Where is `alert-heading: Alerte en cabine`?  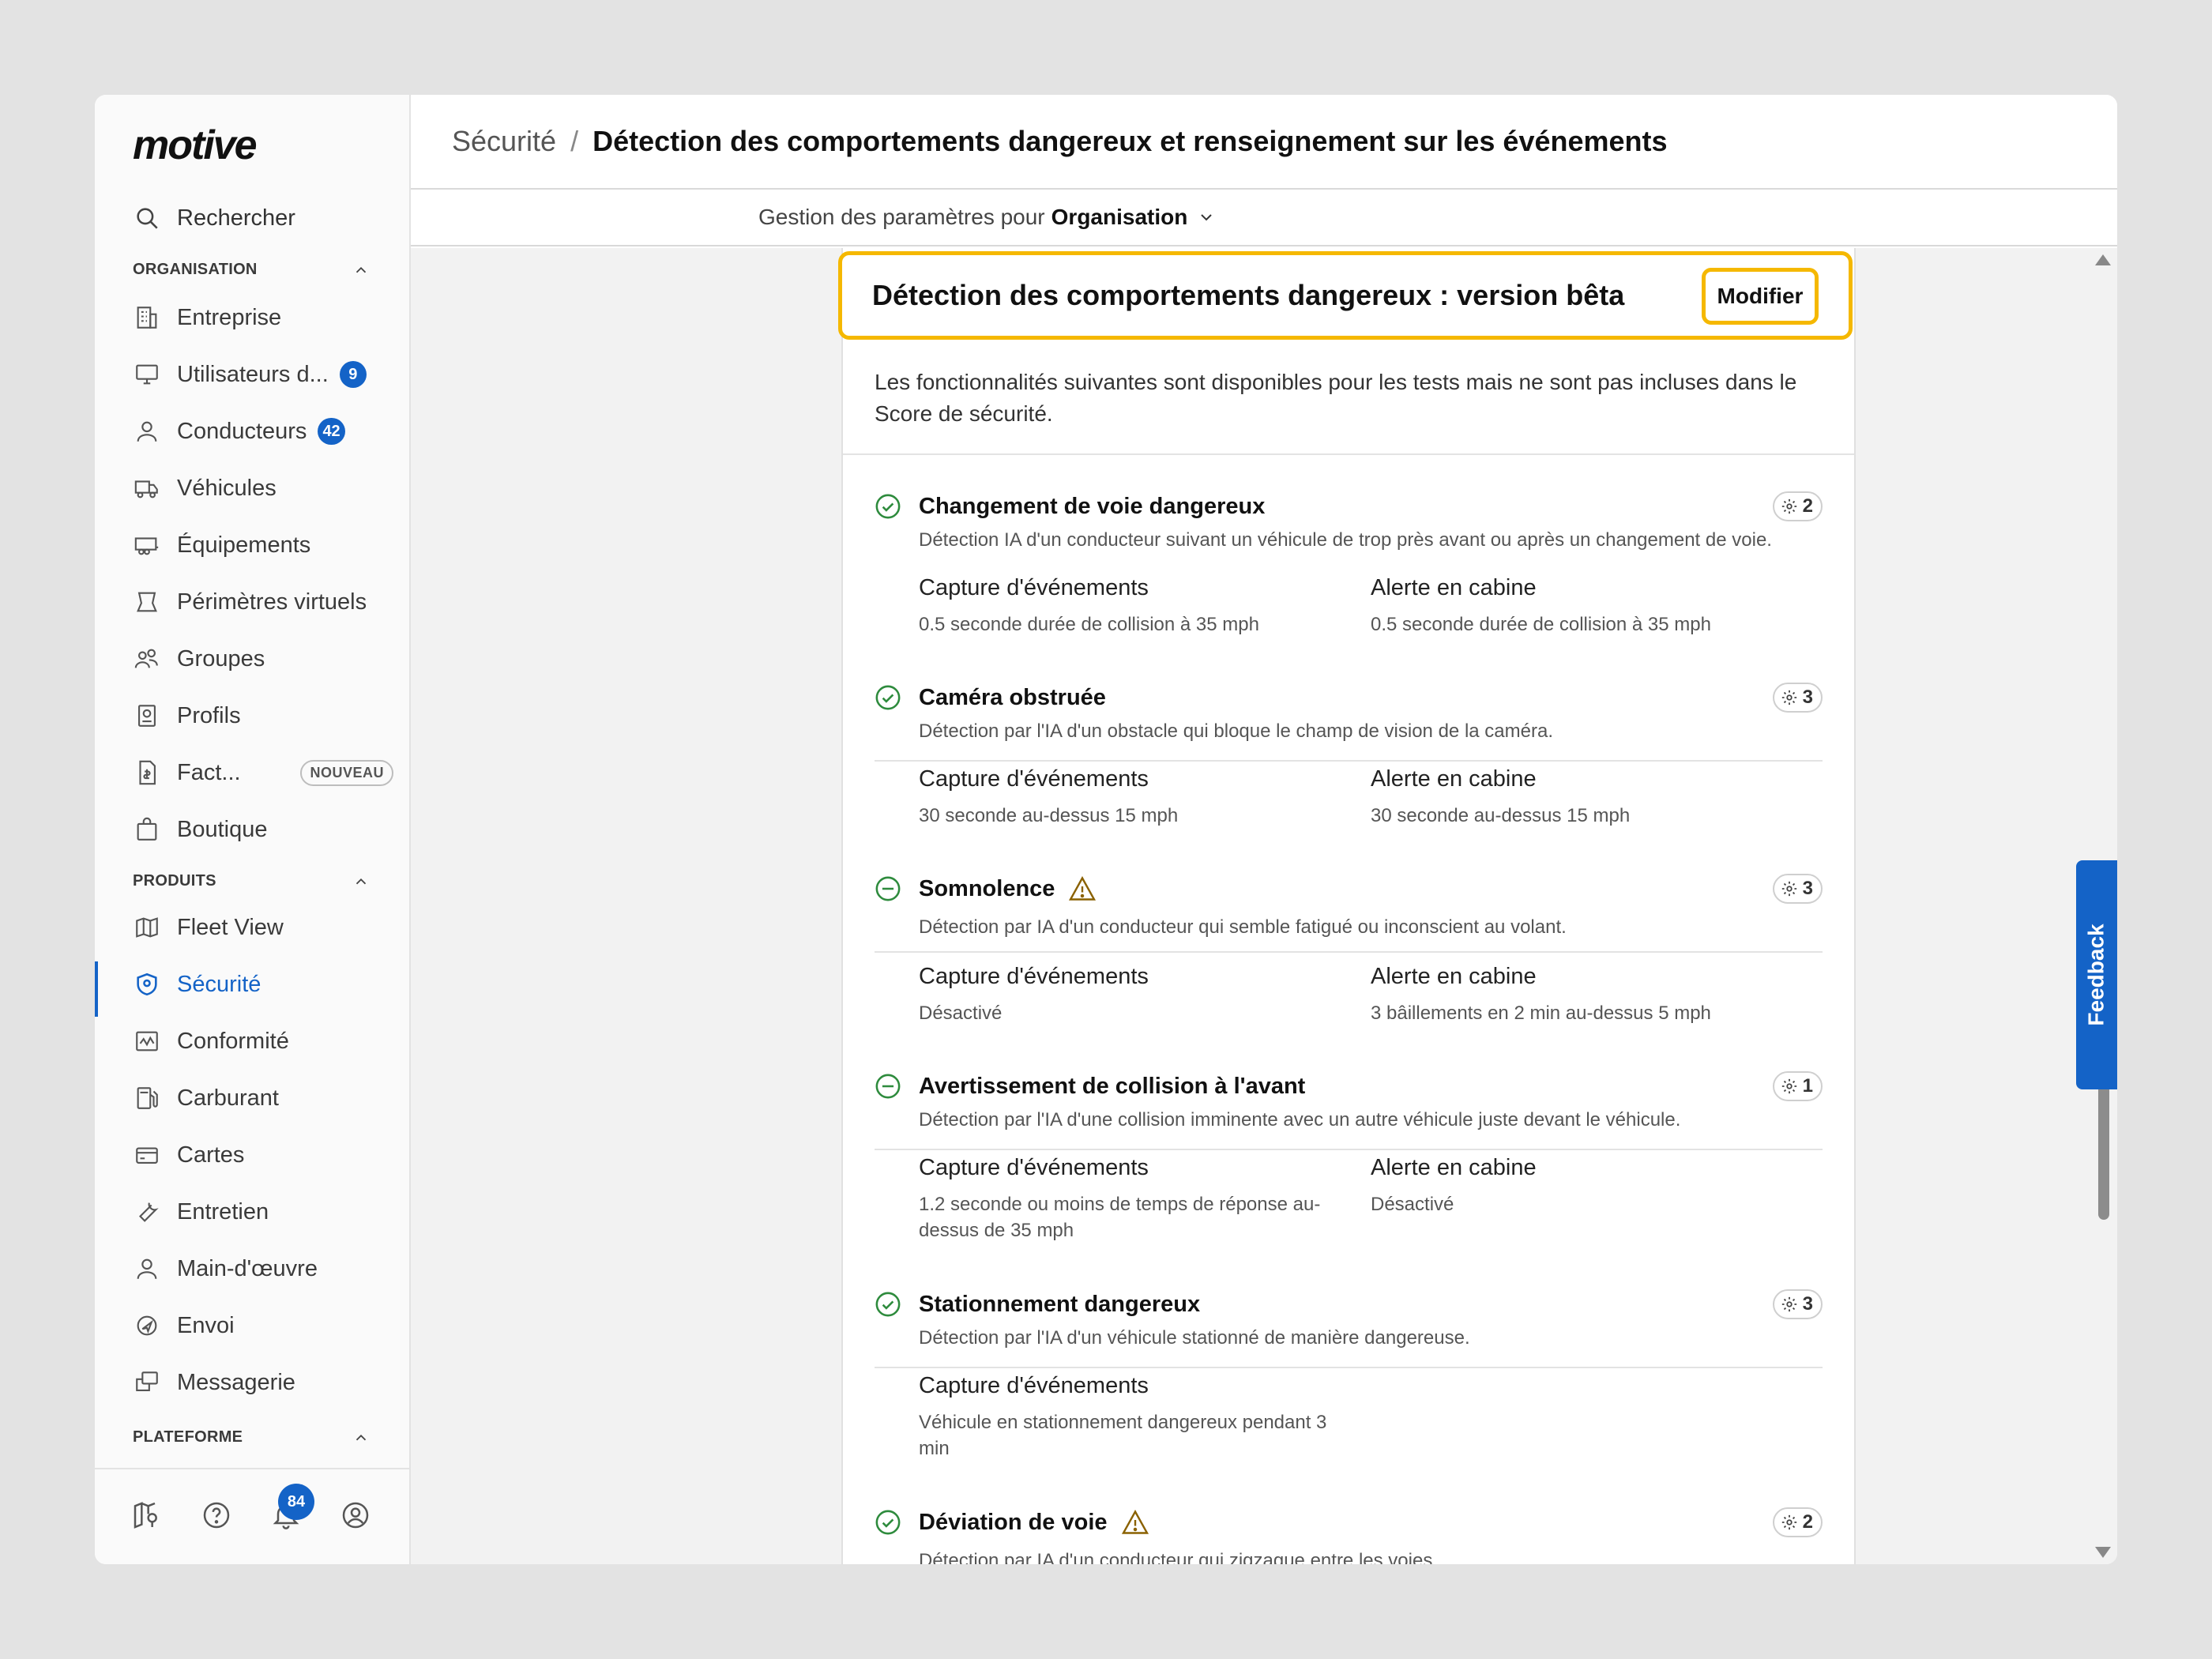
alert-heading: Alerte en cabine is located at coordinates (1454, 977).